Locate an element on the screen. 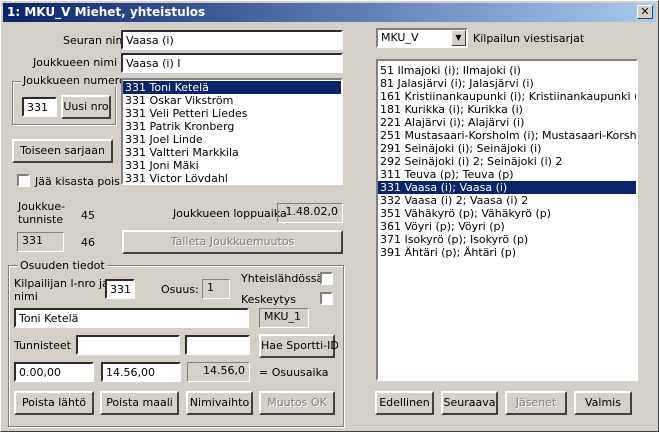 The height and width of the screenshot is (432, 659). stay-out-label: Jää kisasta pois is located at coordinates (77, 181).